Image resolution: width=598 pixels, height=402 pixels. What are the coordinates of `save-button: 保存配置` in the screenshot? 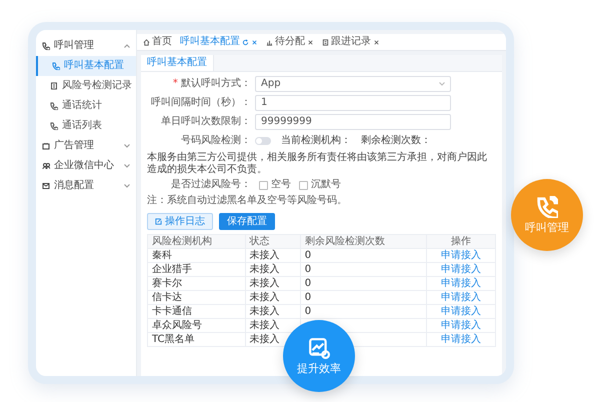 It's located at (247, 221).